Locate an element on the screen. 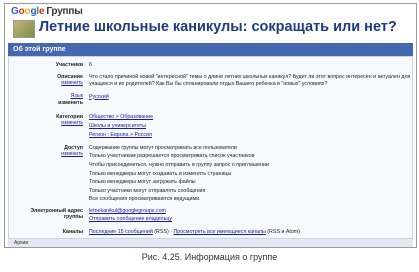  figure-caption: Рис. 4.25. Информация о группе is located at coordinates (209, 257).